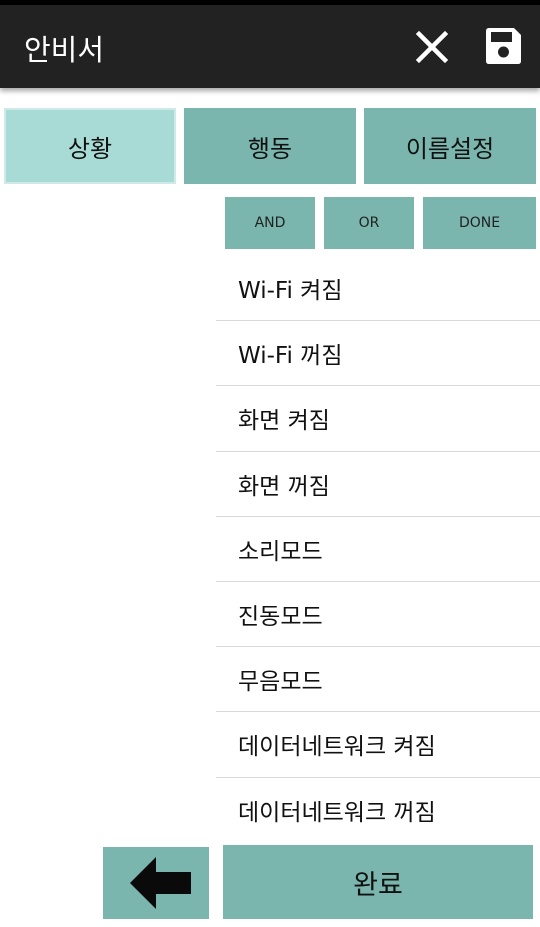 This screenshot has width=540, height=927. I want to click on close-icon, so click(432, 47).